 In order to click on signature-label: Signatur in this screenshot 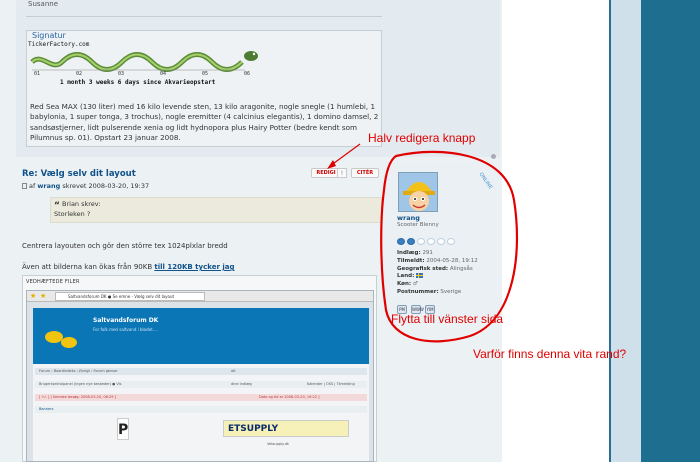, I will do `click(49, 35)`.